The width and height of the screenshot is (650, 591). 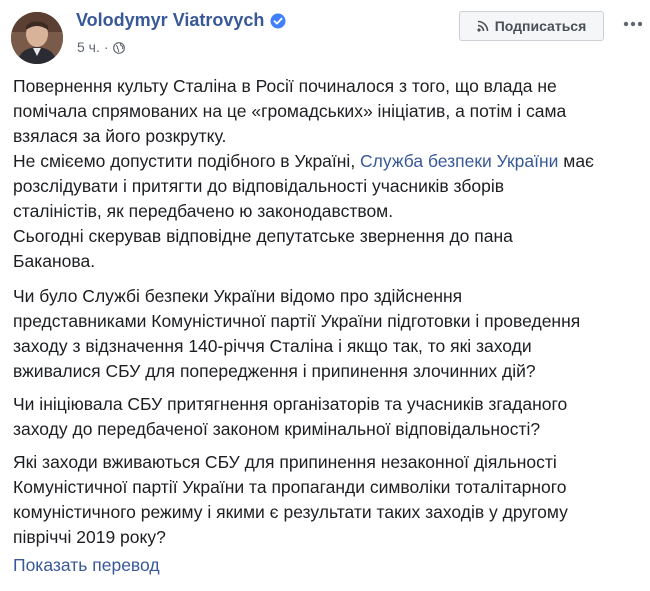 What do you see at coordinates (120, 136) in the screenshot?
I see `post-line: взялася за його розкрутку.` at bounding box center [120, 136].